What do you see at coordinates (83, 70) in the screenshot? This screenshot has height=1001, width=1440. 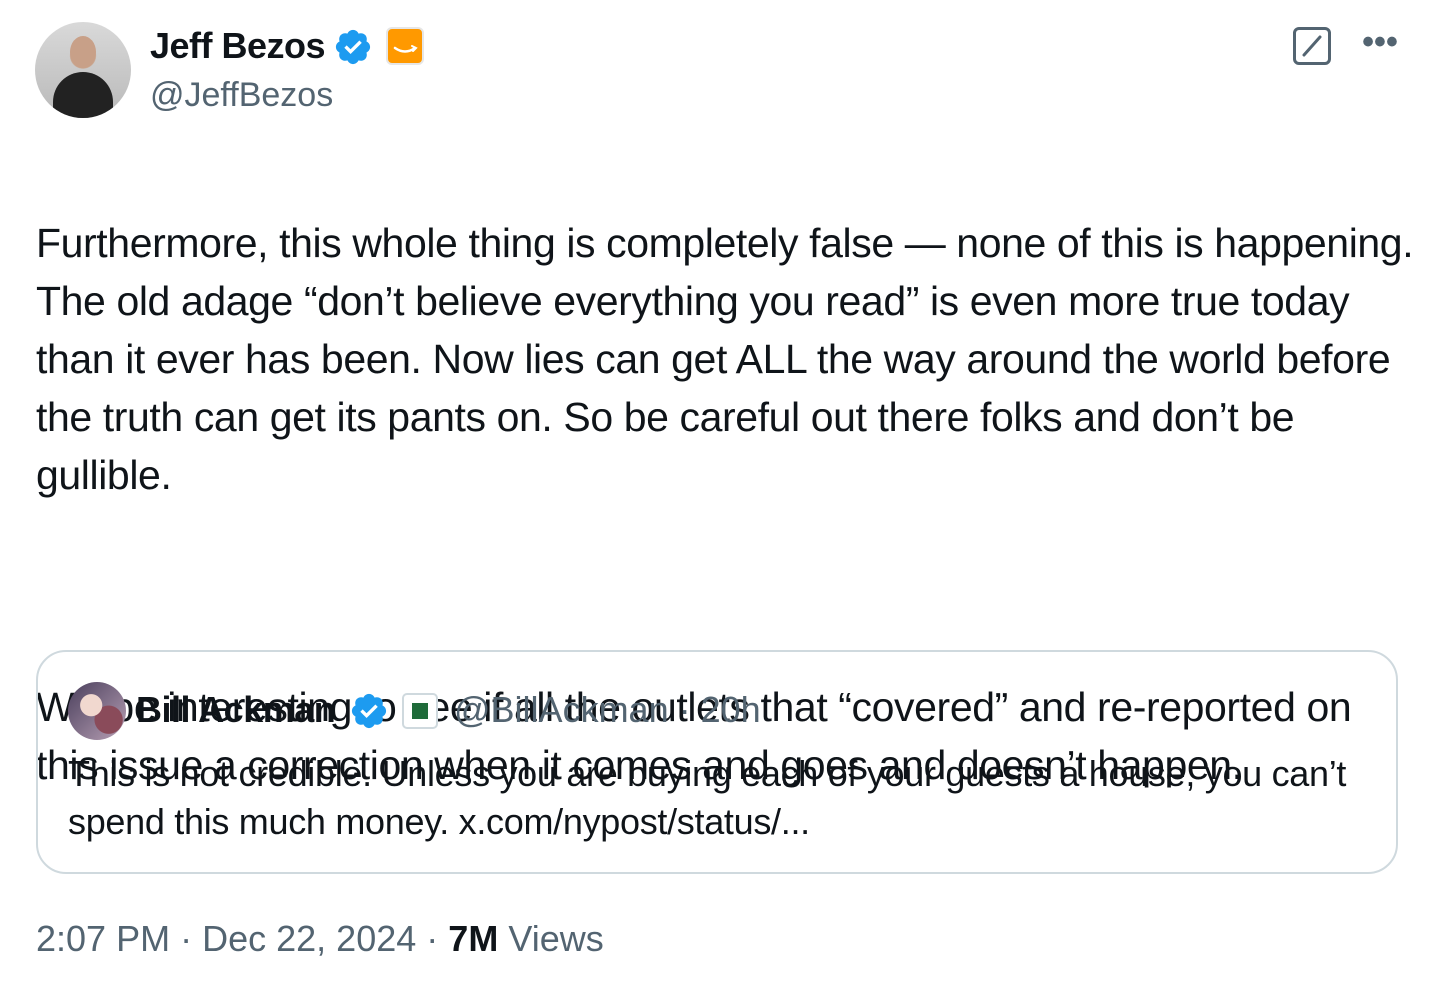 I see `author-avatar` at bounding box center [83, 70].